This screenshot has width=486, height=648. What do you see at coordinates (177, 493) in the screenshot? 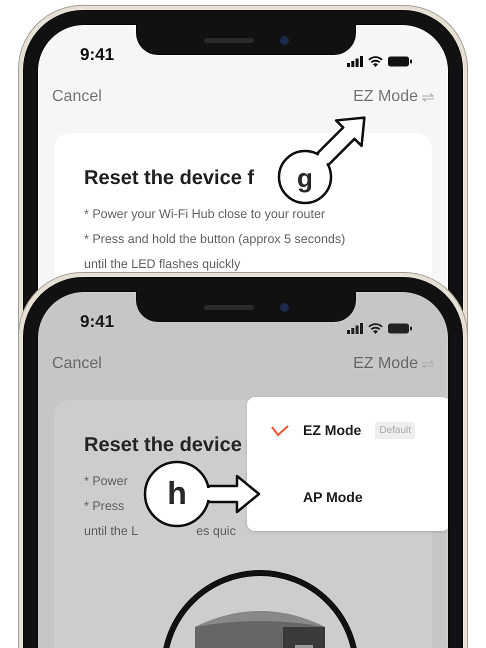
I see `step-letter: h` at bounding box center [177, 493].